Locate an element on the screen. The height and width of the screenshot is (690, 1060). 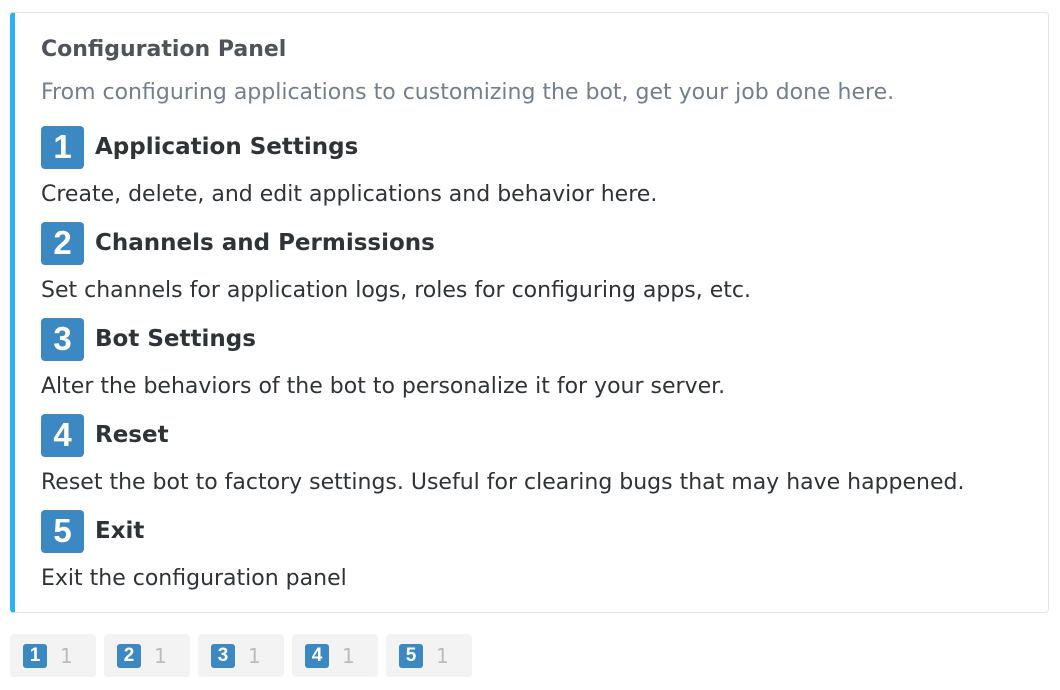
field-bot-settings: 3 Bot Settings is located at coordinates (148, 339).